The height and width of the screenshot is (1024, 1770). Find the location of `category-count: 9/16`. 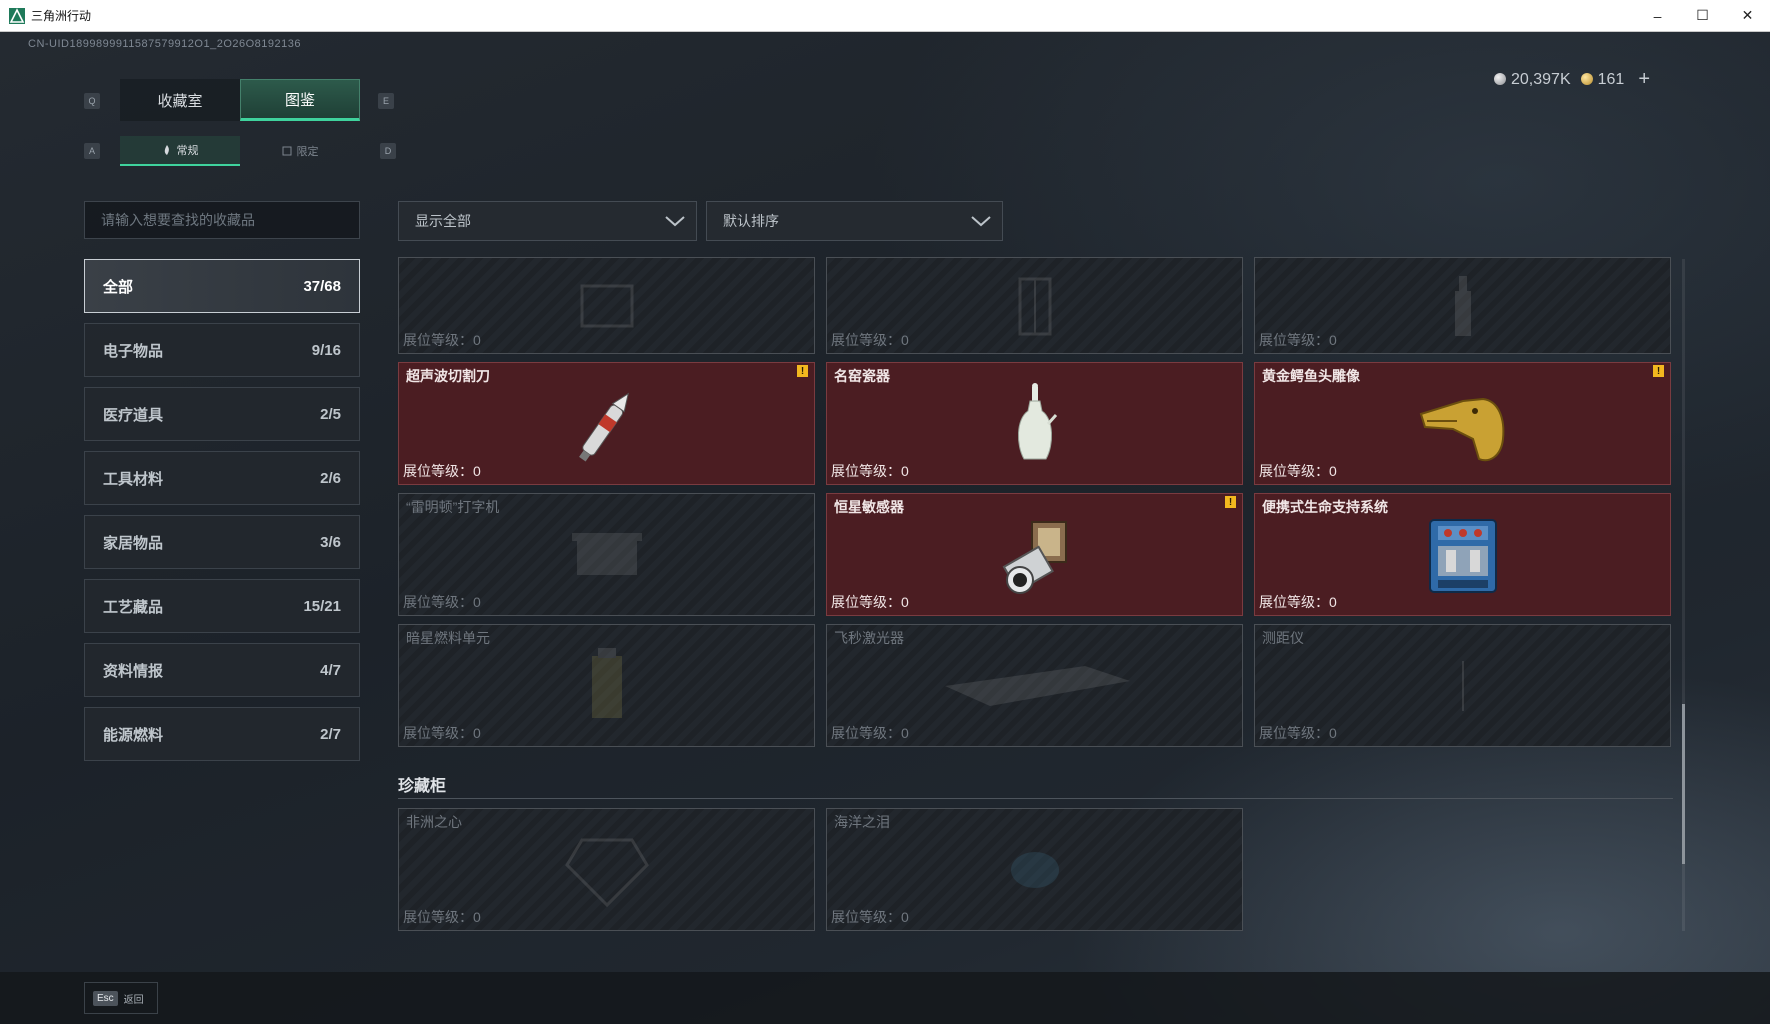

category-count: 9/16 is located at coordinates (326, 350).